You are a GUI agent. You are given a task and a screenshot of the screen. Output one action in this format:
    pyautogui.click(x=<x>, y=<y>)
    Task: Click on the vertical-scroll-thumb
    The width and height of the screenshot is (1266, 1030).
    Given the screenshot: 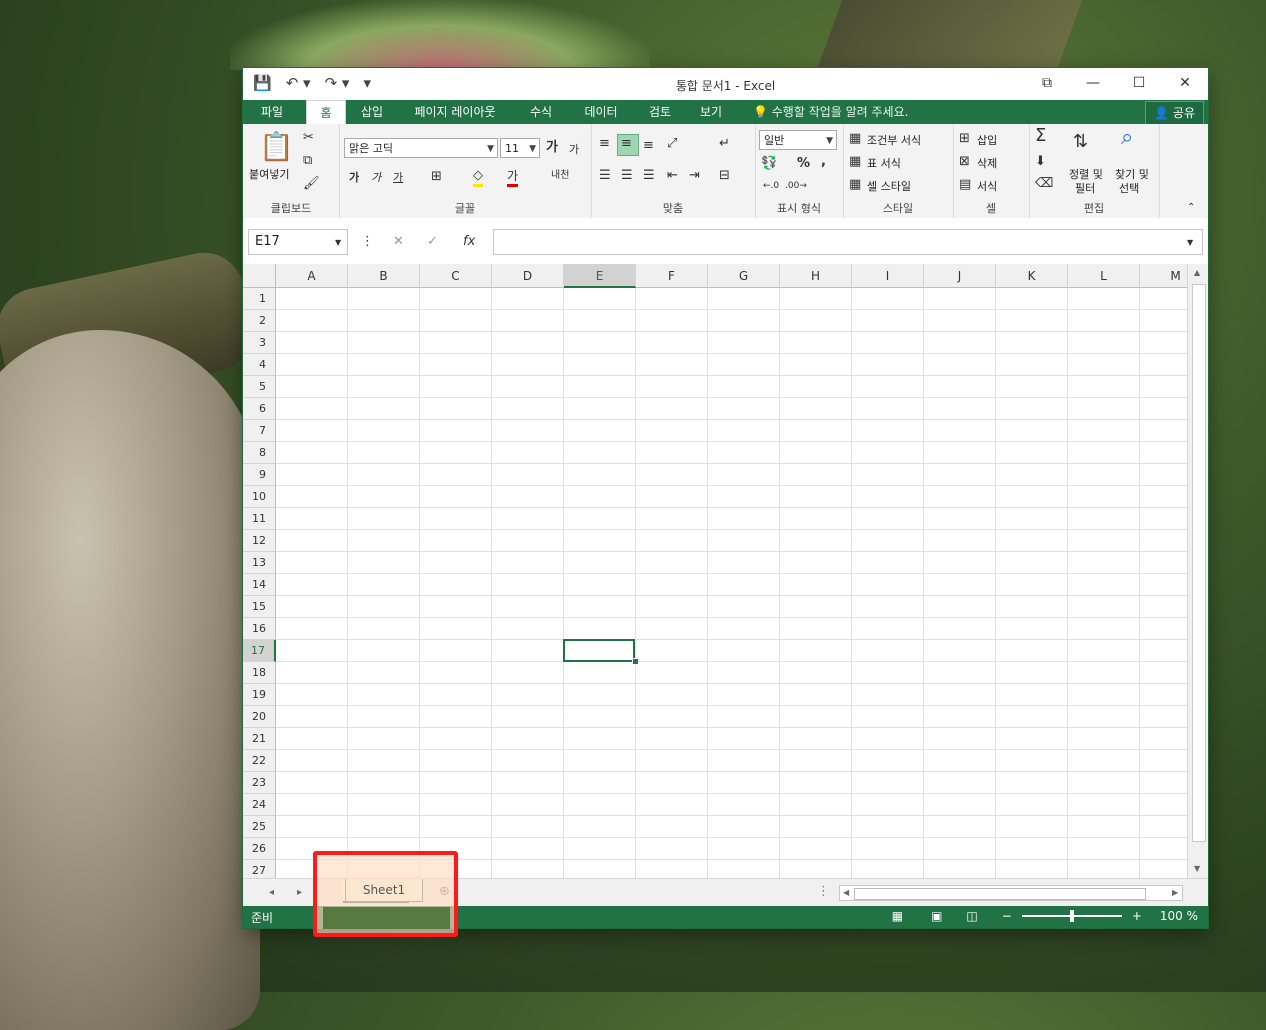 What is the action you would take?
    pyautogui.click(x=1199, y=563)
    